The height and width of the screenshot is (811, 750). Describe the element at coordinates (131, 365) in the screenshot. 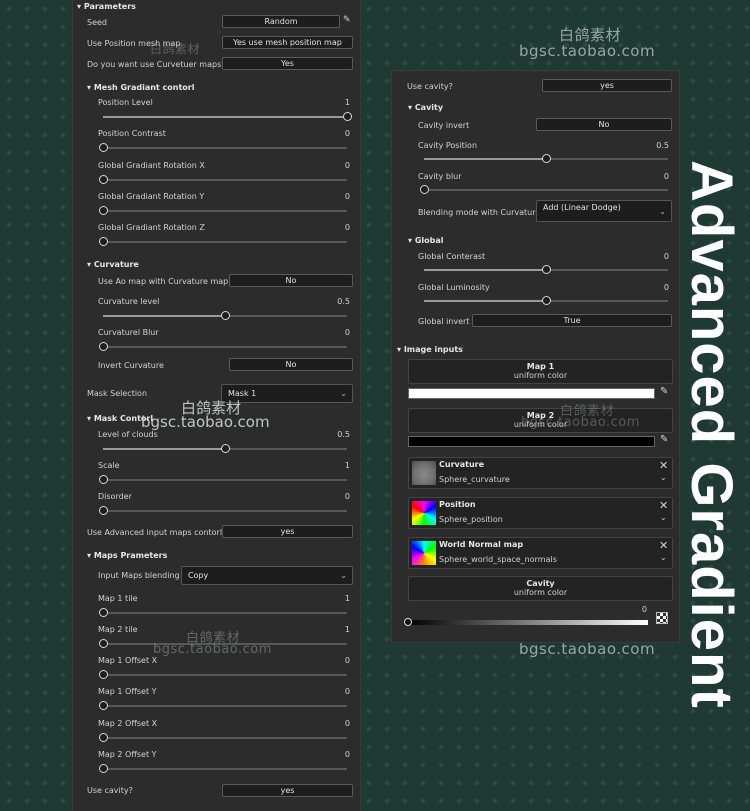

I see `invert-curvature-label: Invert Curvature` at that location.